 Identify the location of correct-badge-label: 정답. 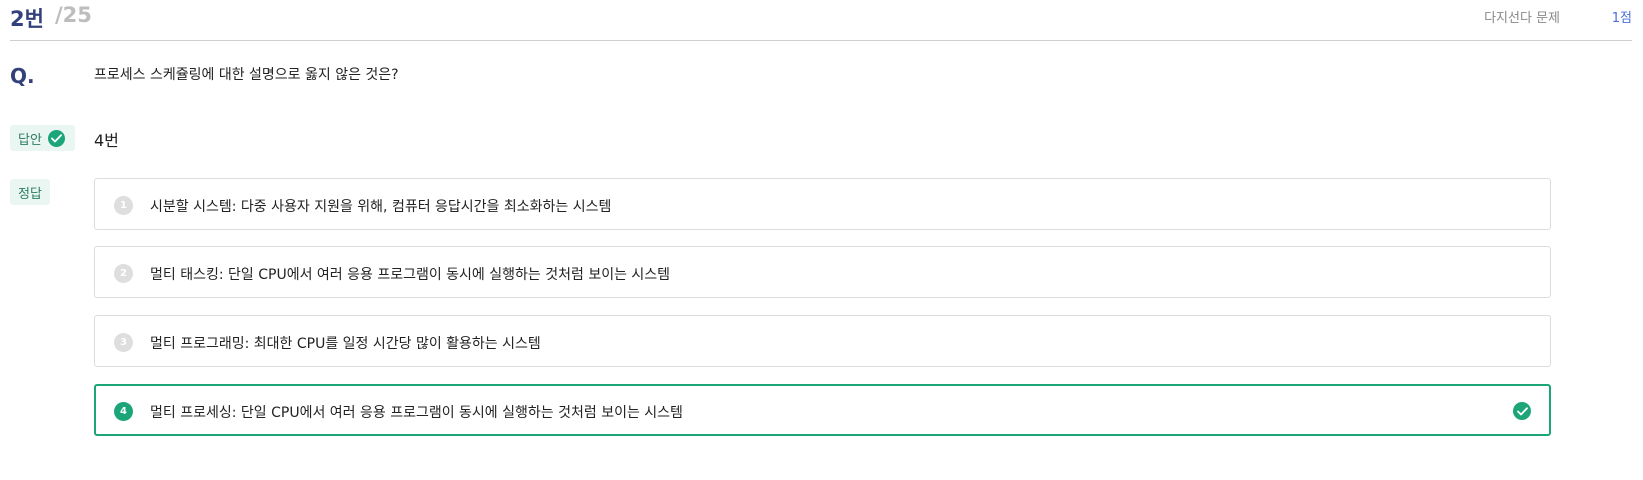
(30, 194).